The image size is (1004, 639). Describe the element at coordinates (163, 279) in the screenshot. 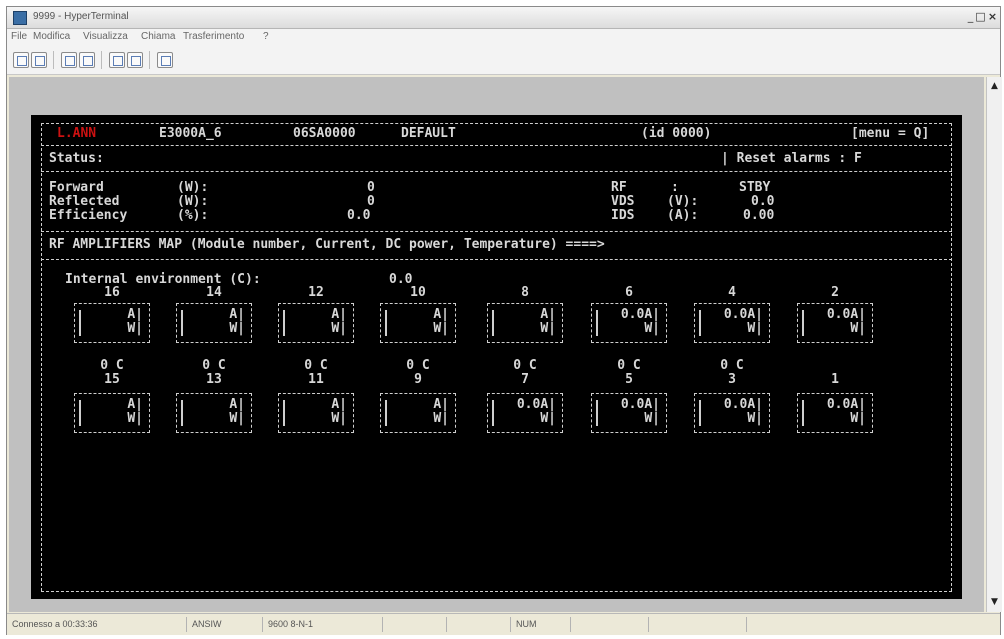

I see `internal-env-label: Internal environment (C):` at that location.